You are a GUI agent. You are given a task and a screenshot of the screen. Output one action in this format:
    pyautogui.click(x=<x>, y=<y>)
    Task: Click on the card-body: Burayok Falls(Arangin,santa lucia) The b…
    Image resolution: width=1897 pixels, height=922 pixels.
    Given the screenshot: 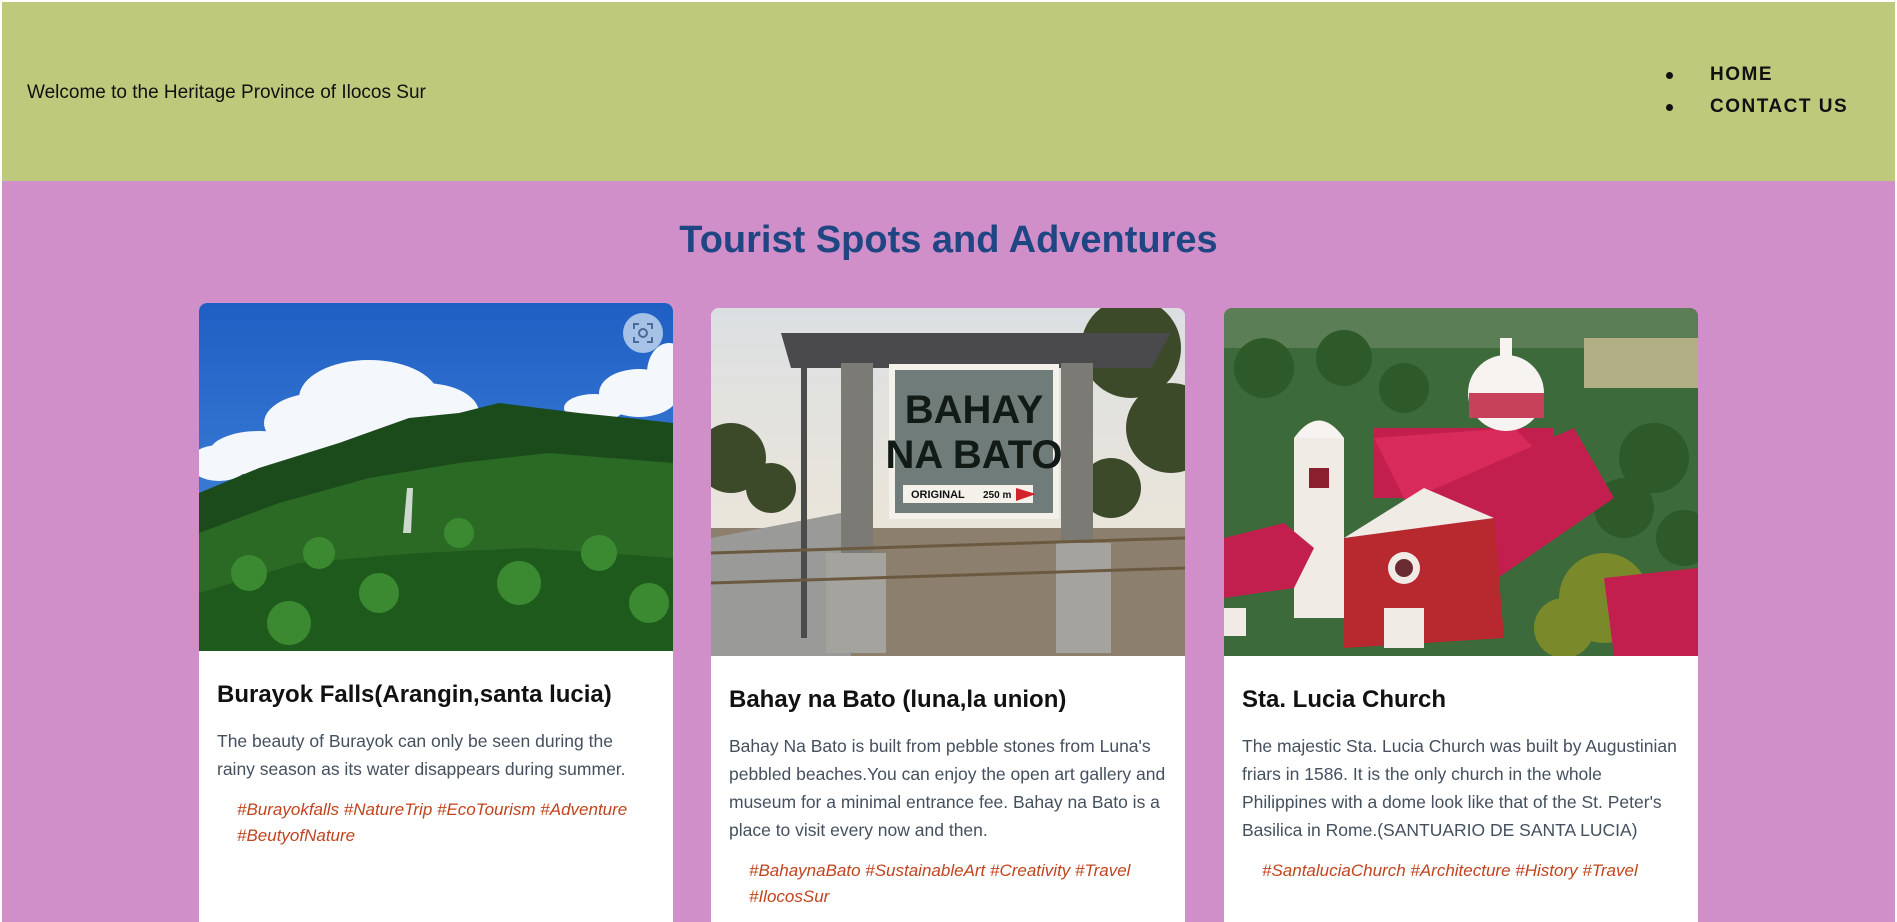 What is the action you would take?
    pyautogui.click(x=436, y=750)
    